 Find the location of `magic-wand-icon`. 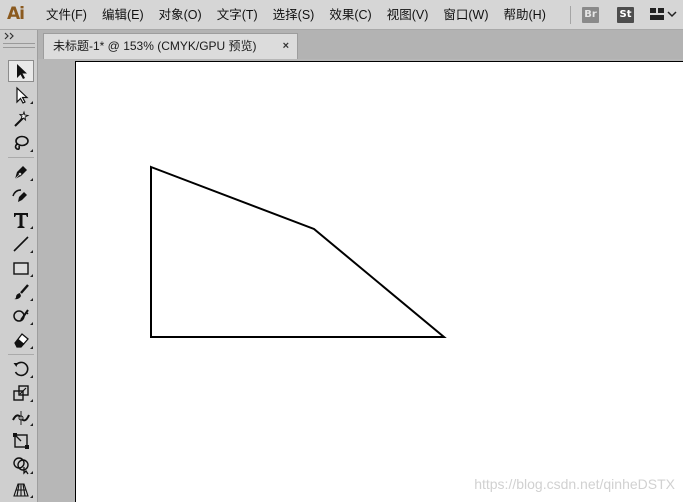

magic-wand-icon is located at coordinates (22, 118).